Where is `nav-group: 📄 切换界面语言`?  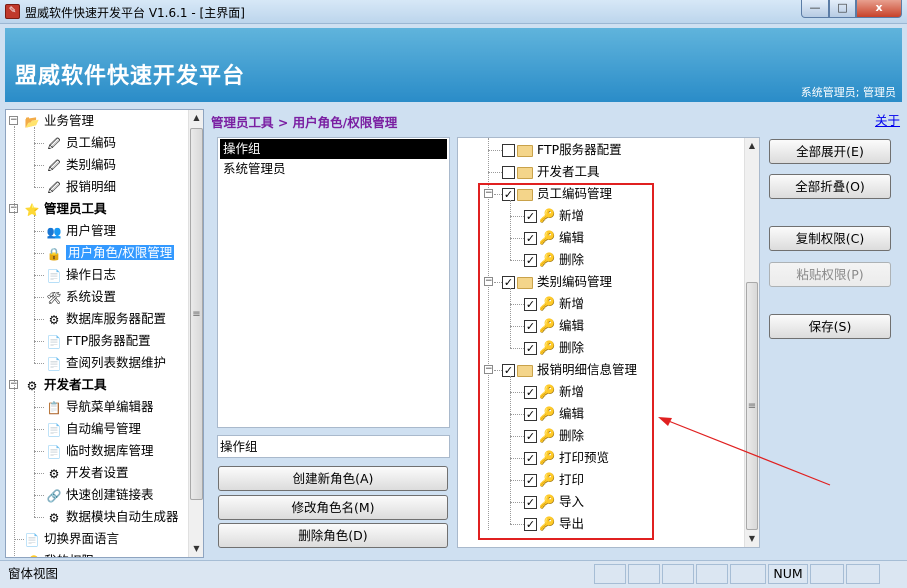
nav-group: 📄 切换界面语言 is located at coordinates (72, 539).